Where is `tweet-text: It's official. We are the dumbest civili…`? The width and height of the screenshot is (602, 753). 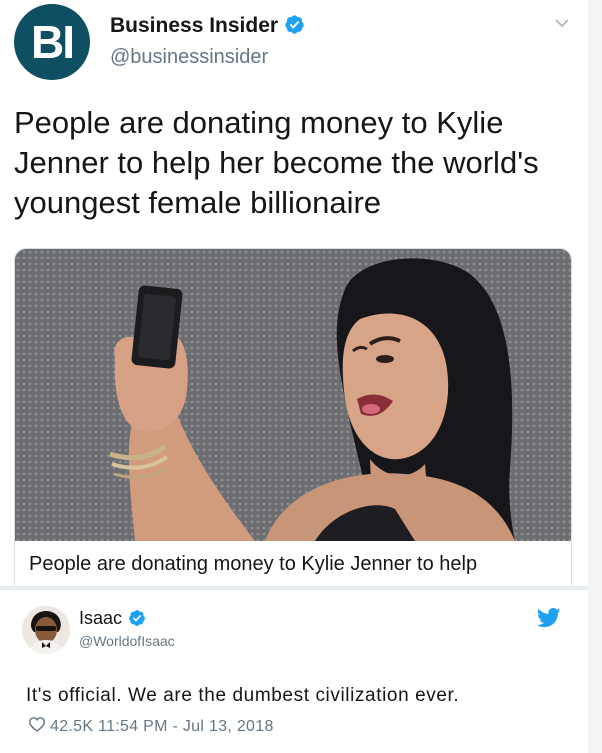 tweet-text: It's official. We are the dumbest civili… is located at coordinates (243, 695).